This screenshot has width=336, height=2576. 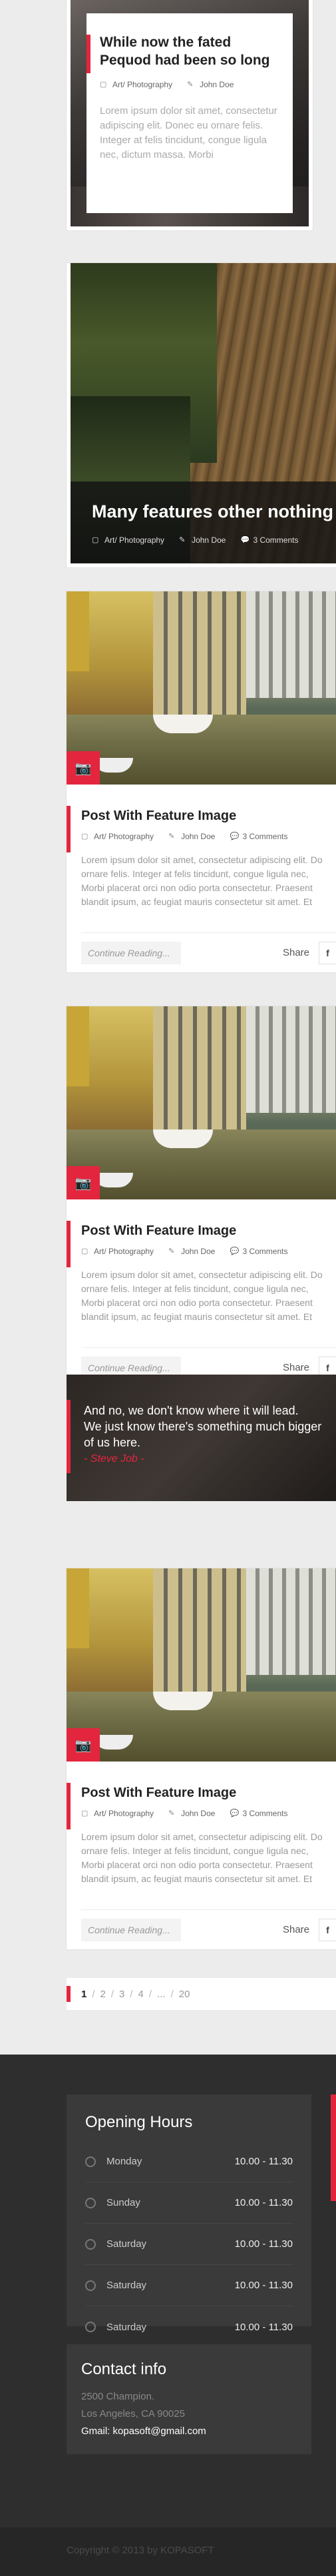 I want to click on page-link-2: 2, so click(x=103, y=1994).